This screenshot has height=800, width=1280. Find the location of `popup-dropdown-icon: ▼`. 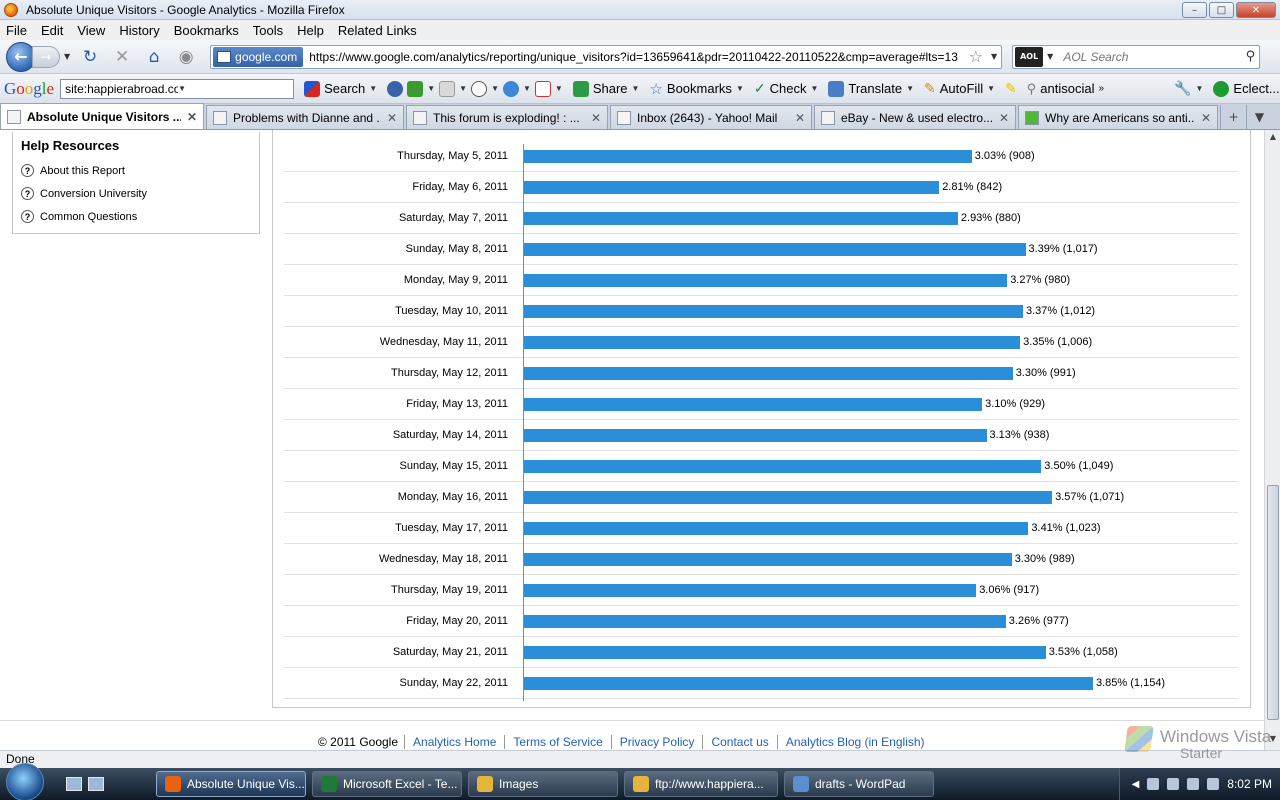

popup-dropdown-icon: ▼ is located at coordinates (463, 88).